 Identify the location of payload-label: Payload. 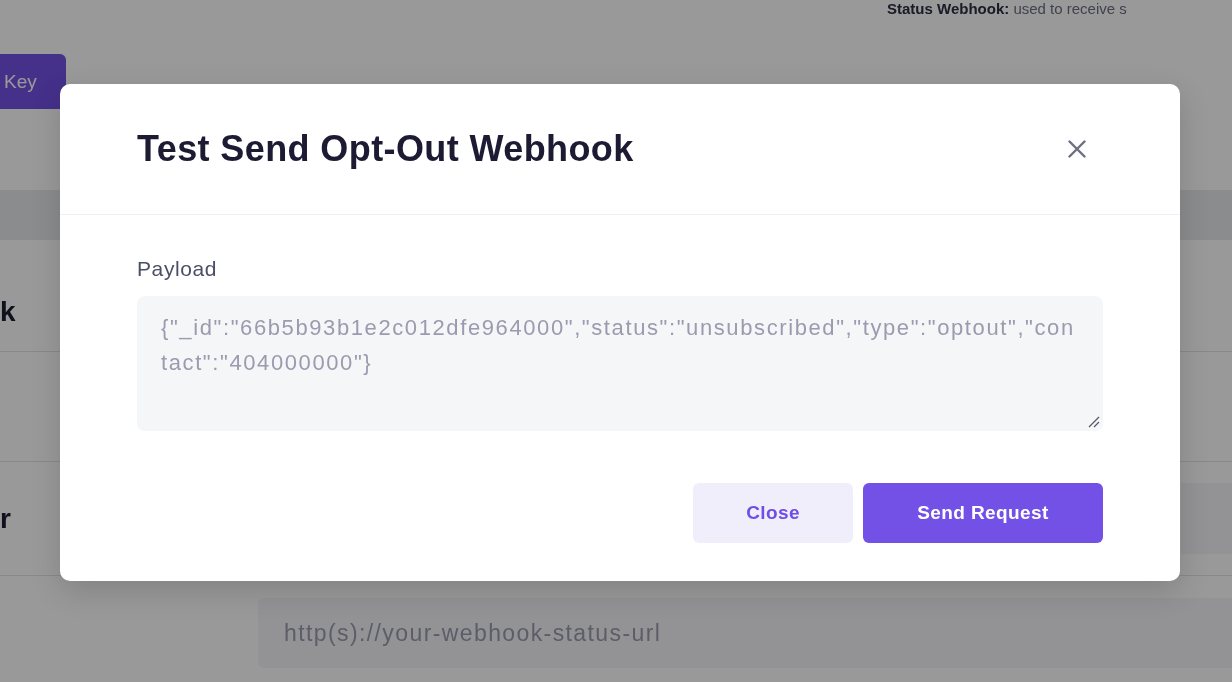
(177, 269).